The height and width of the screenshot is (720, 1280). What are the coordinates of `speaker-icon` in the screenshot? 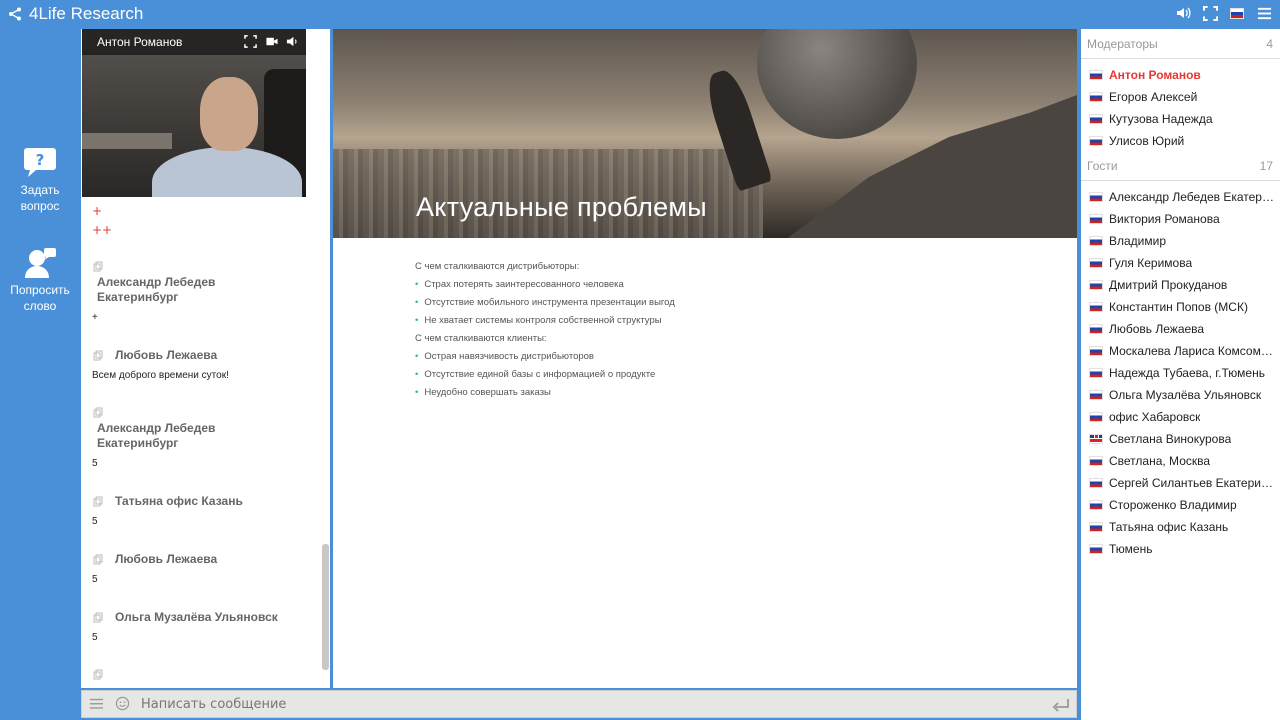 It's located at (293, 42).